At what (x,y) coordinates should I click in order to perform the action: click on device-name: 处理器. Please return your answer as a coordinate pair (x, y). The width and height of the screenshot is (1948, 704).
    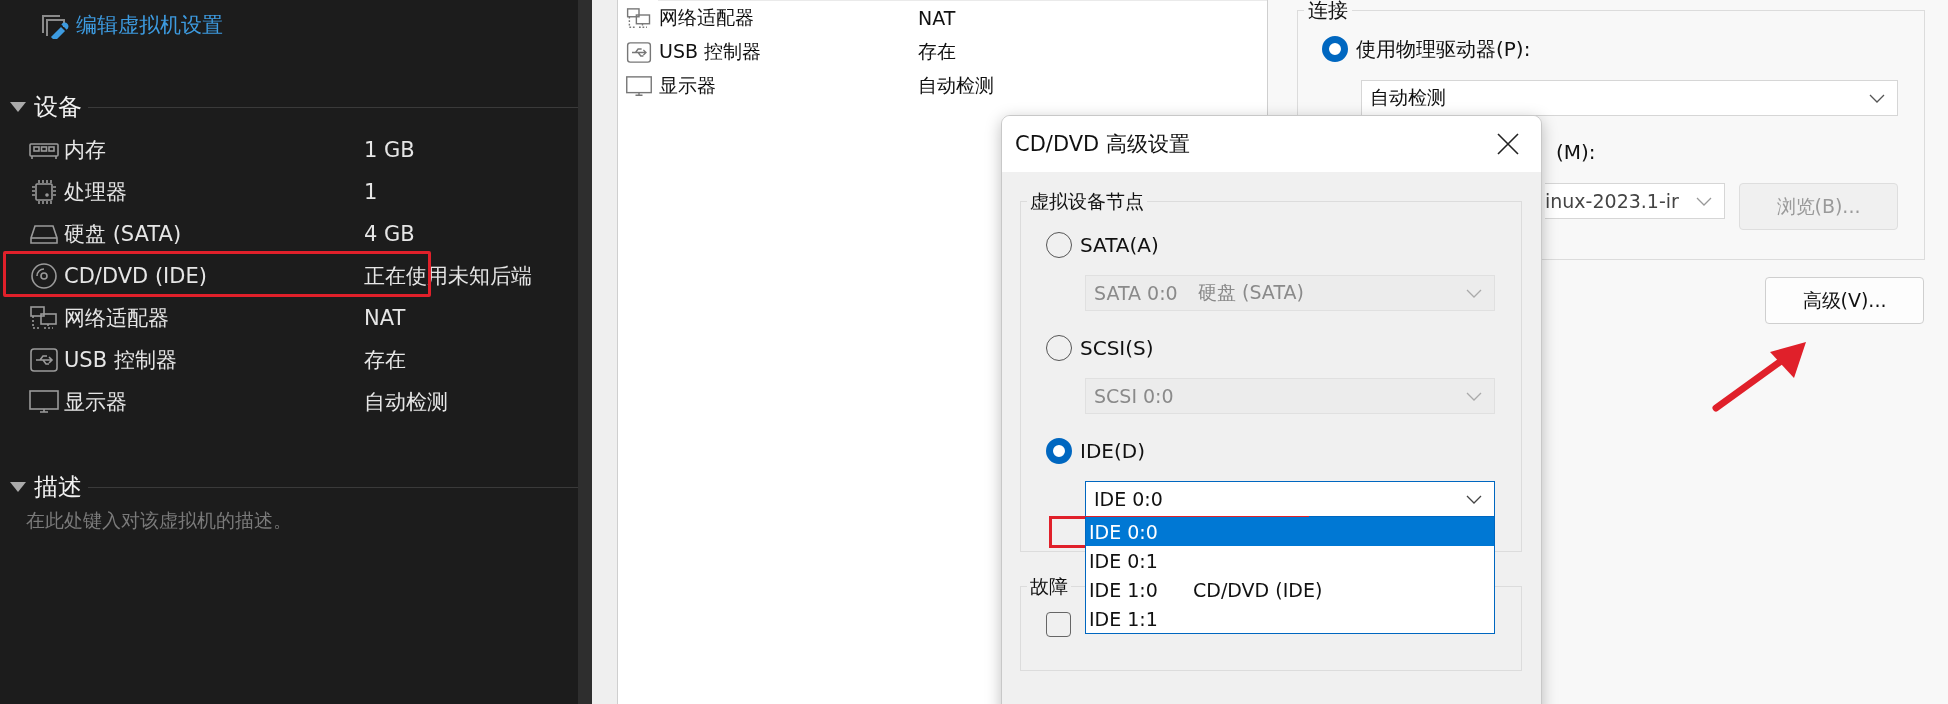
    Looking at the image, I should click on (214, 192).